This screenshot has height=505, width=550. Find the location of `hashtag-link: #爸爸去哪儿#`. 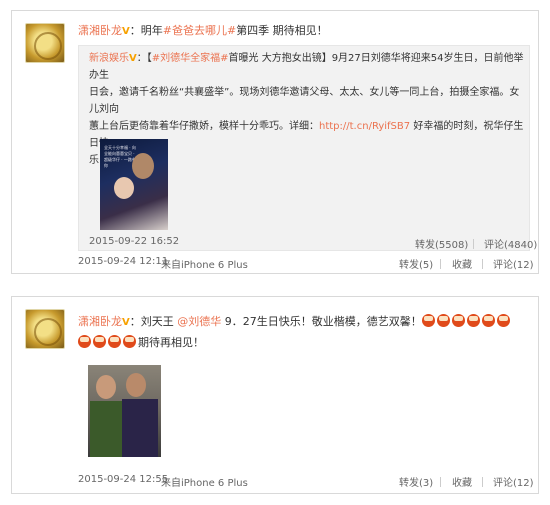

hashtag-link: #爸爸去哪儿# is located at coordinates (199, 30).